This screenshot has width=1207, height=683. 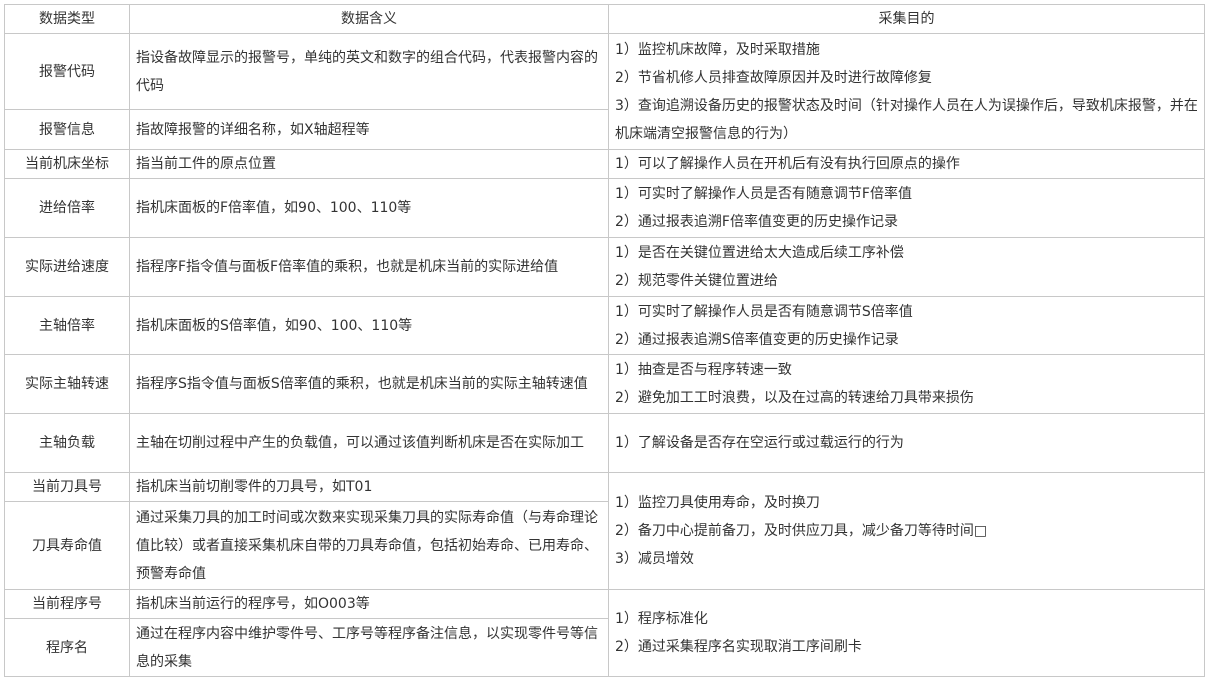 I want to click on type-cell: 报警信息, so click(x=67, y=129).